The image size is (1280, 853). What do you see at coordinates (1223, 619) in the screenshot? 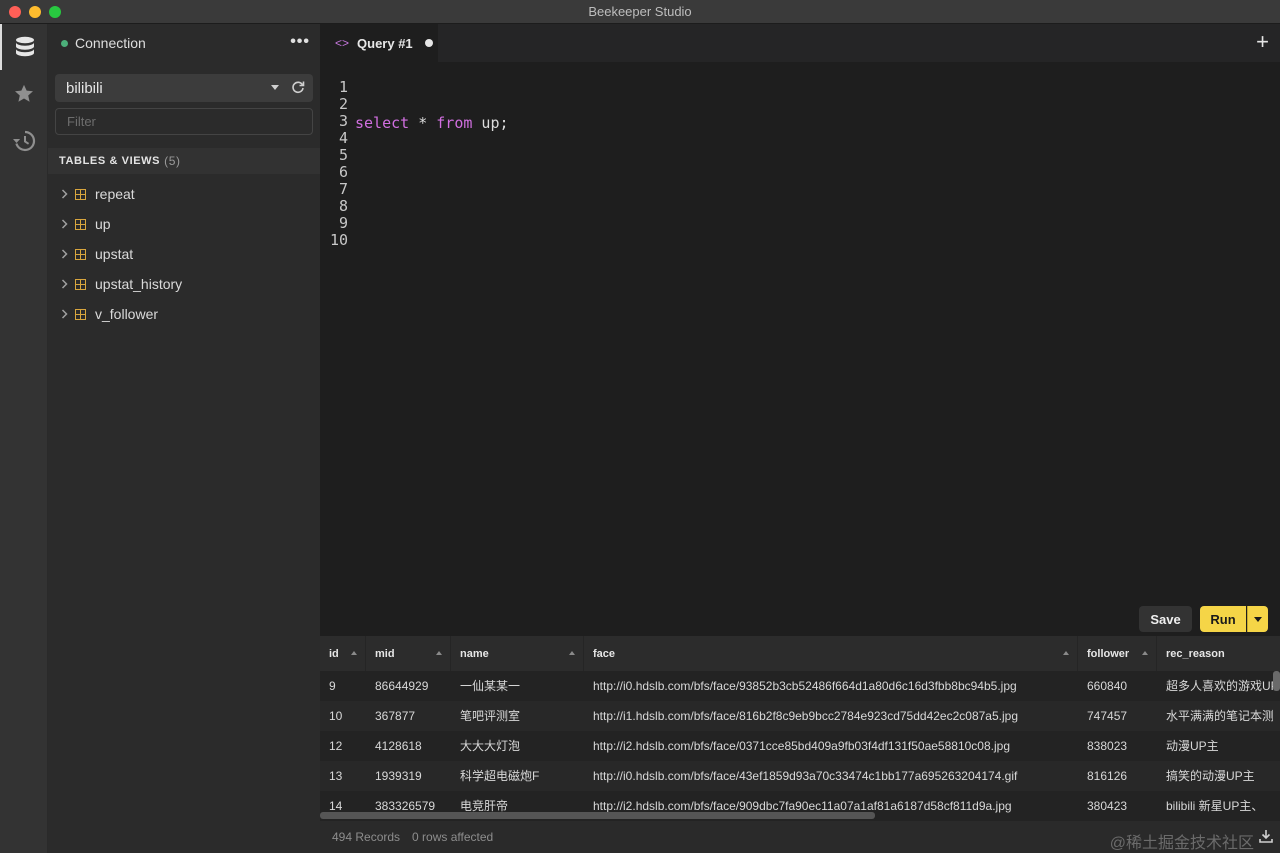
I see `run-button: Run` at bounding box center [1223, 619].